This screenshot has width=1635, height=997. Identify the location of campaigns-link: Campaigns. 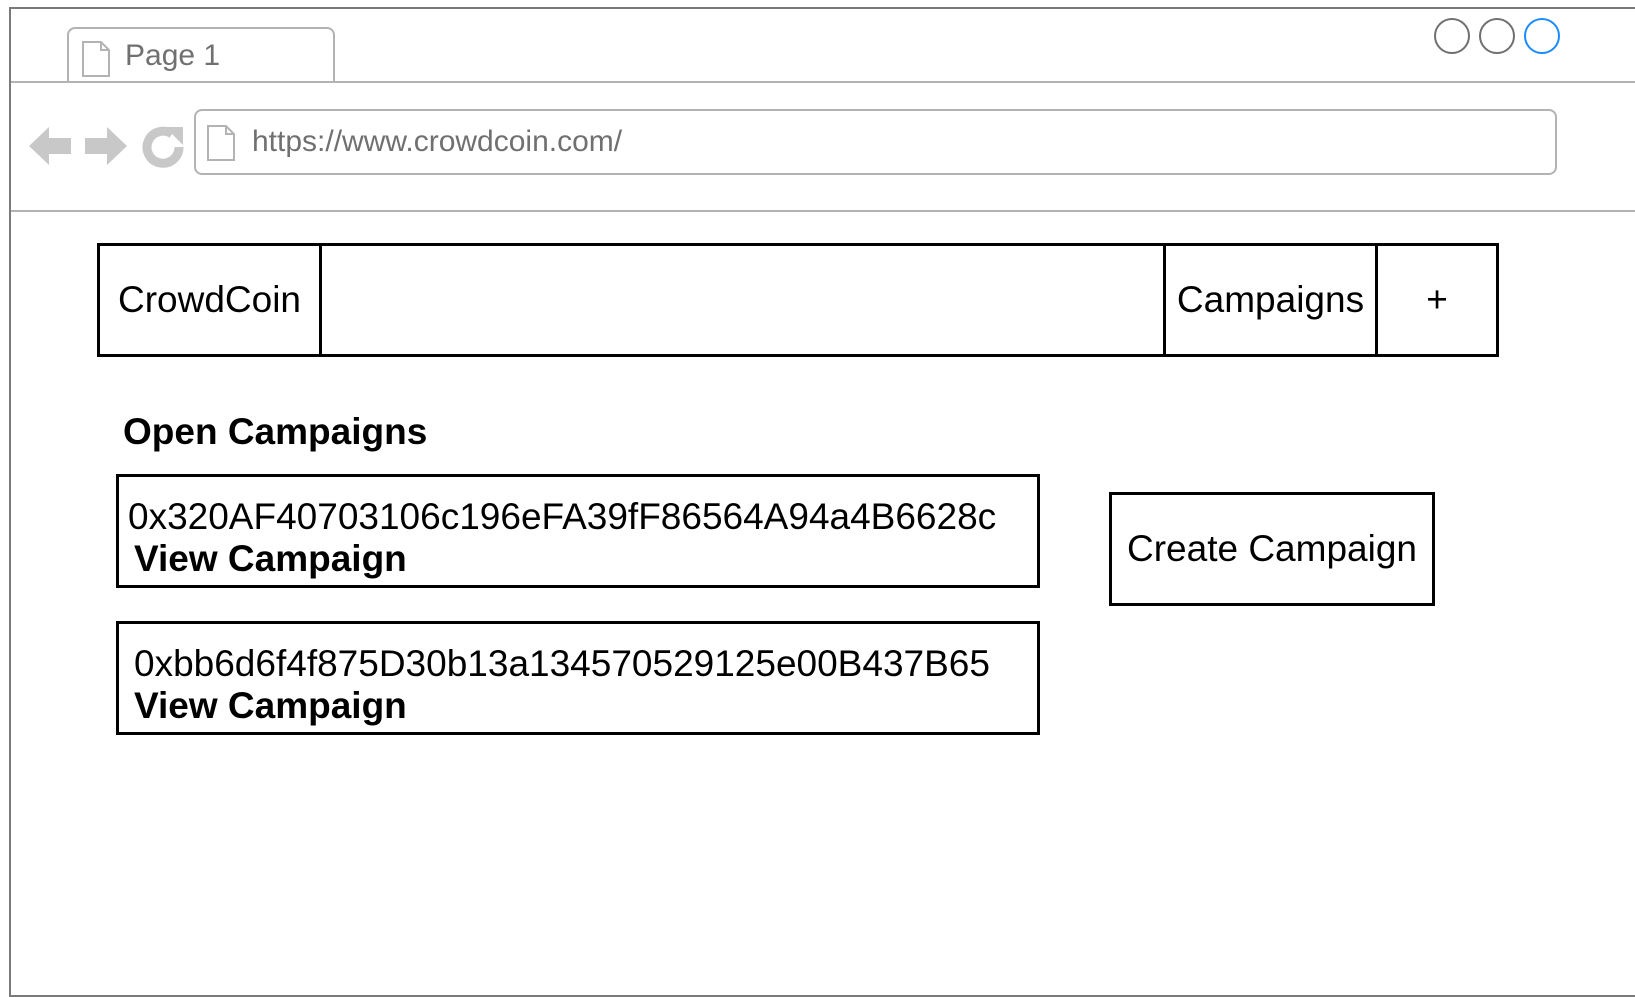
(1272, 300).